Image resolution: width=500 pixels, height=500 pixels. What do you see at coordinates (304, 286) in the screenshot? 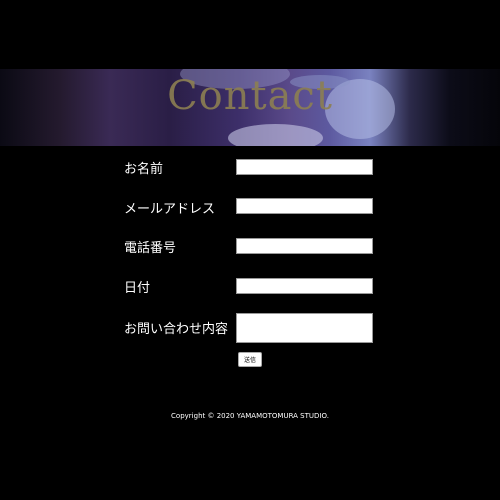
I see `date-field` at bounding box center [304, 286].